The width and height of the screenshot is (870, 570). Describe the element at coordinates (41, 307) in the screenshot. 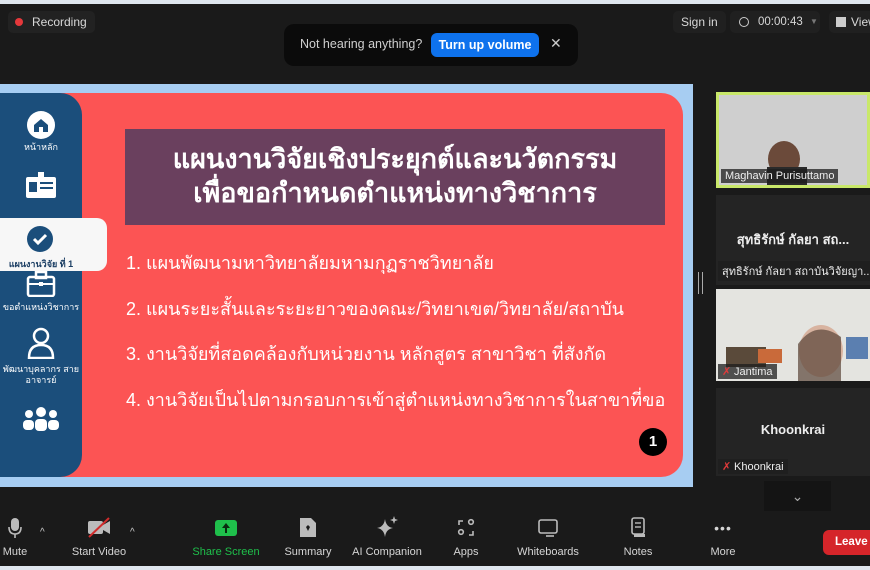

I see `sidebar-label-position: ขอตำแหน่งวิชาการ` at that location.